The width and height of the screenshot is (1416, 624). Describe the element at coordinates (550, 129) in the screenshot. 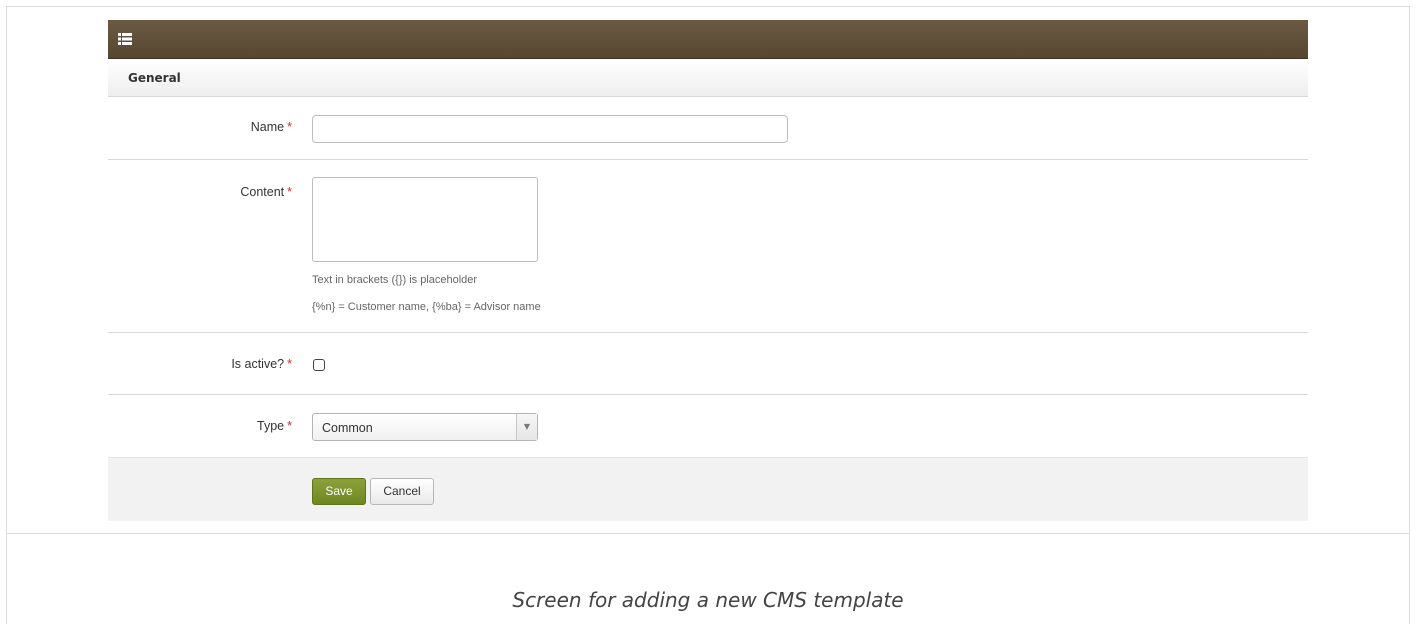

I see `name-input` at that location.